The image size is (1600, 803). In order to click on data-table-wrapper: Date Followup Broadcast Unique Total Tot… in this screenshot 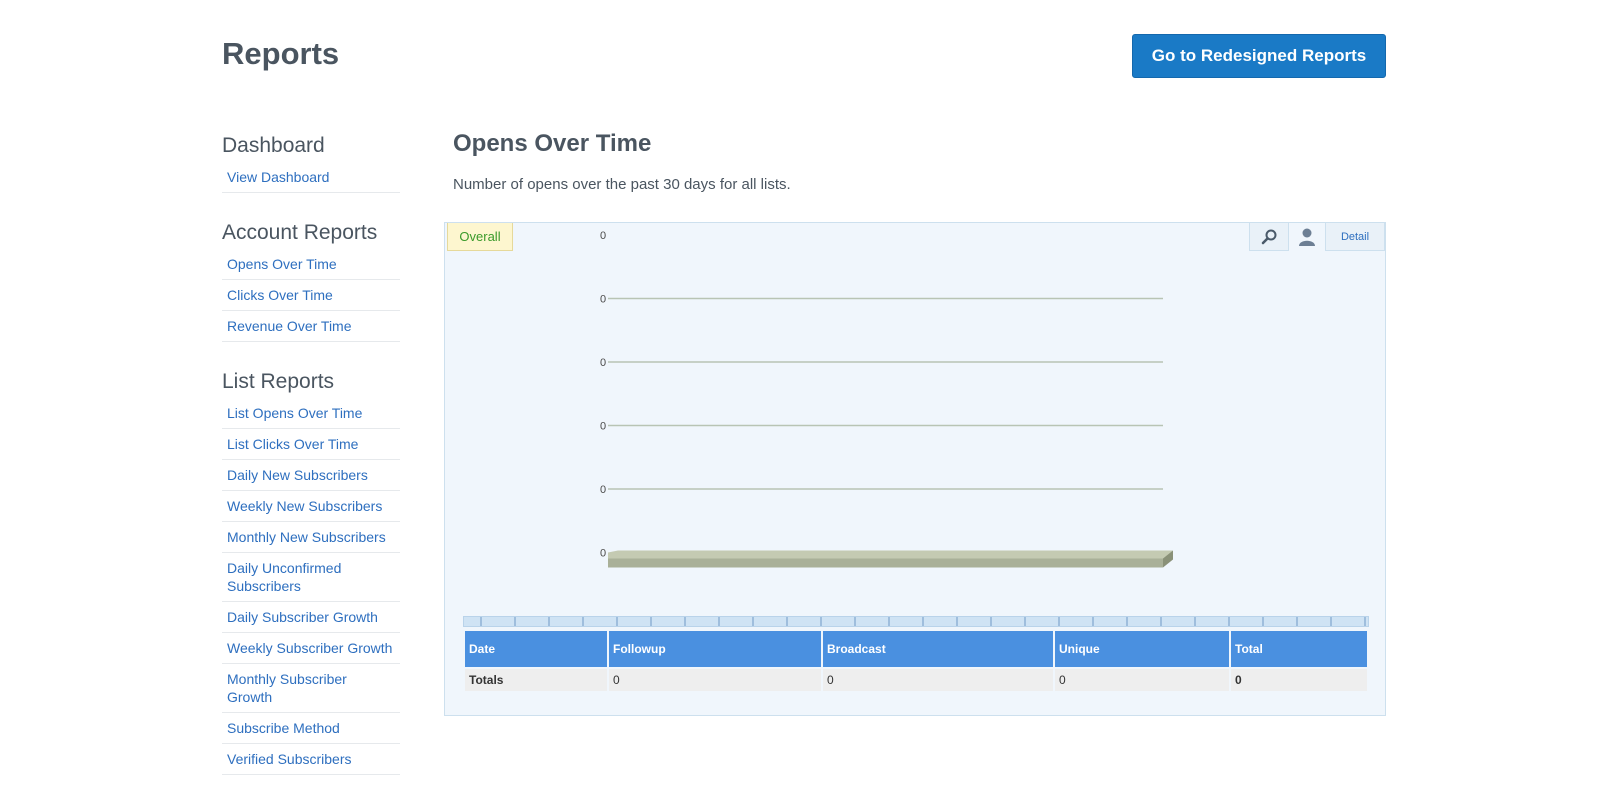, I will do `click(916, 654)`.